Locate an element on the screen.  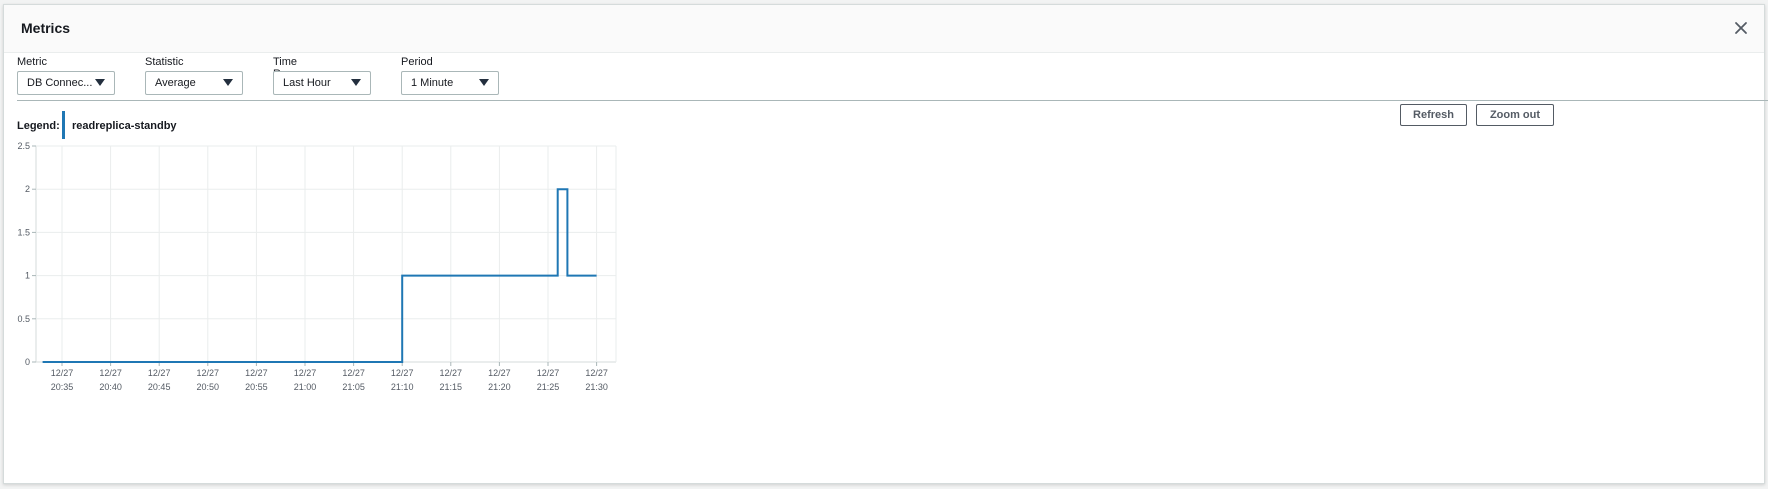
y-tick-label: 2 is located at coordinates (27, 189).